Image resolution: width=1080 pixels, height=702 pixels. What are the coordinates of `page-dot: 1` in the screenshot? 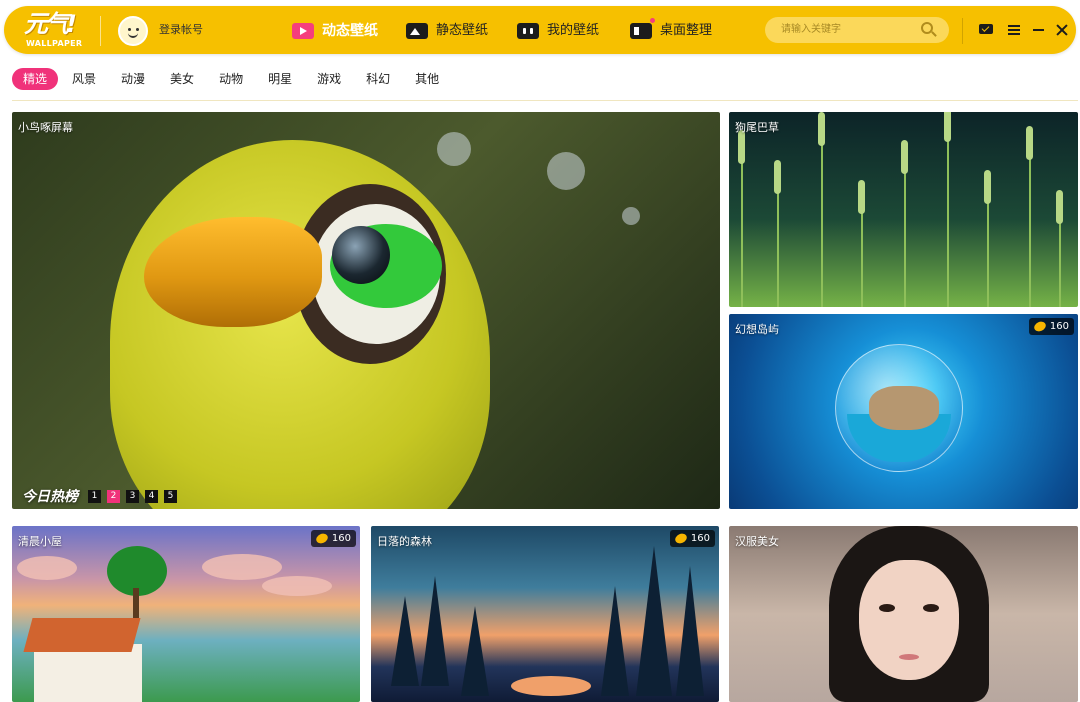 It's located at (94, 496).